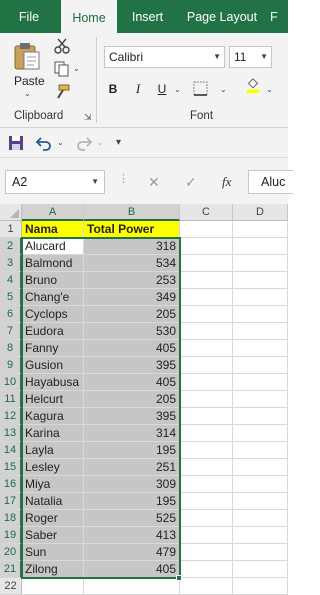 The width and height of the screenshot is (320, 595). What do you see at coordinates (53, 399) in the screenshot?
I see `cell-name: Helcurt` at bounding box center [53, 399].